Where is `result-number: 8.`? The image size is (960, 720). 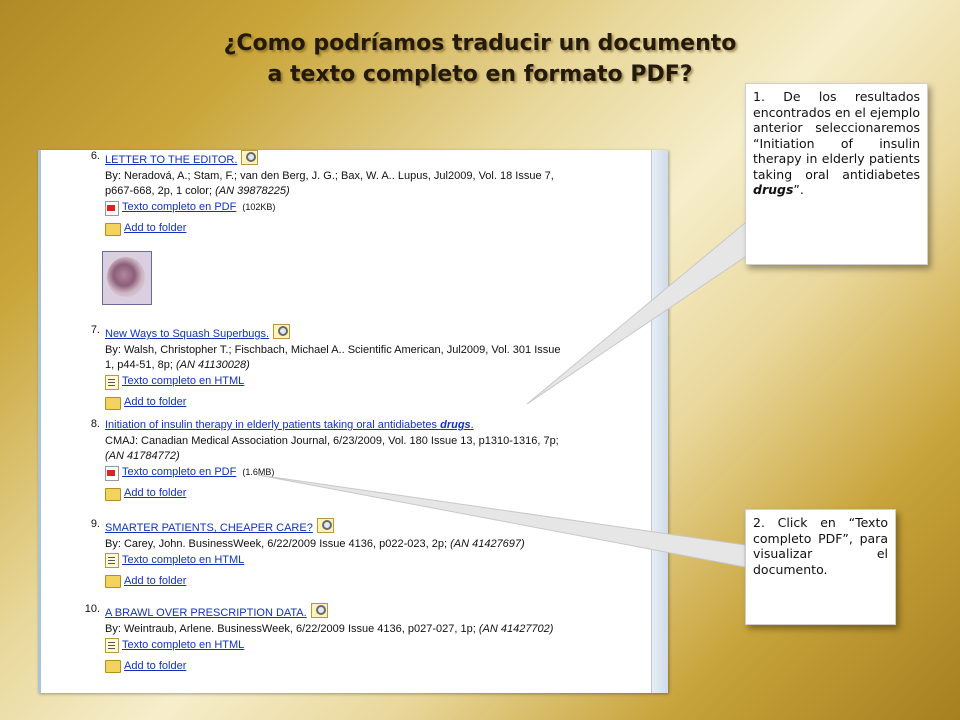
result-number: 8. is located at coordinates (95, 424).